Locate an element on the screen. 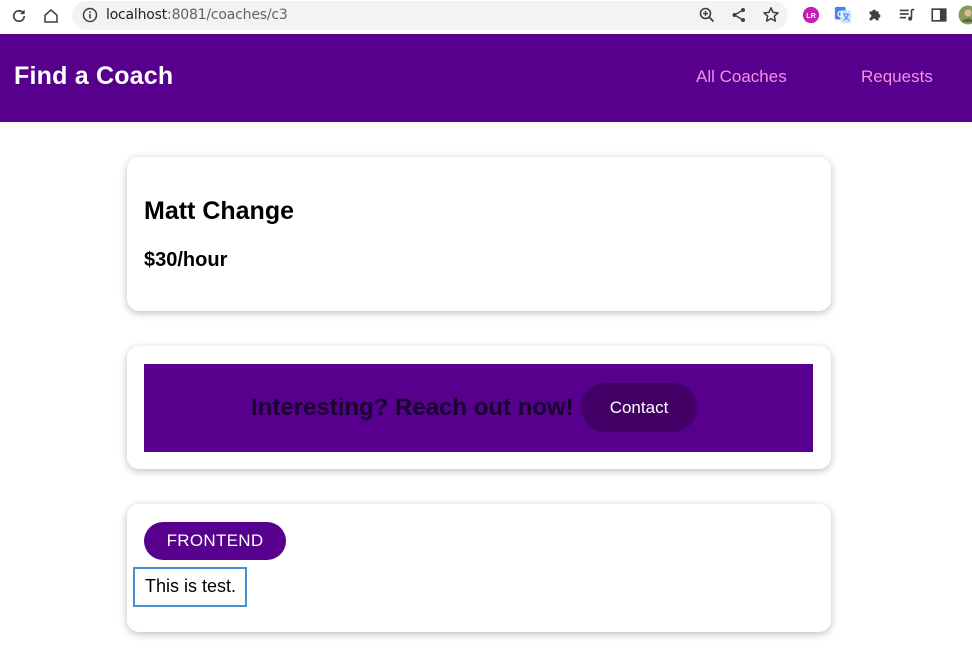 This screenshot has height=651, width=972. coach-details-card: FRONTEND This is test. is located at coordinates (479, 568).